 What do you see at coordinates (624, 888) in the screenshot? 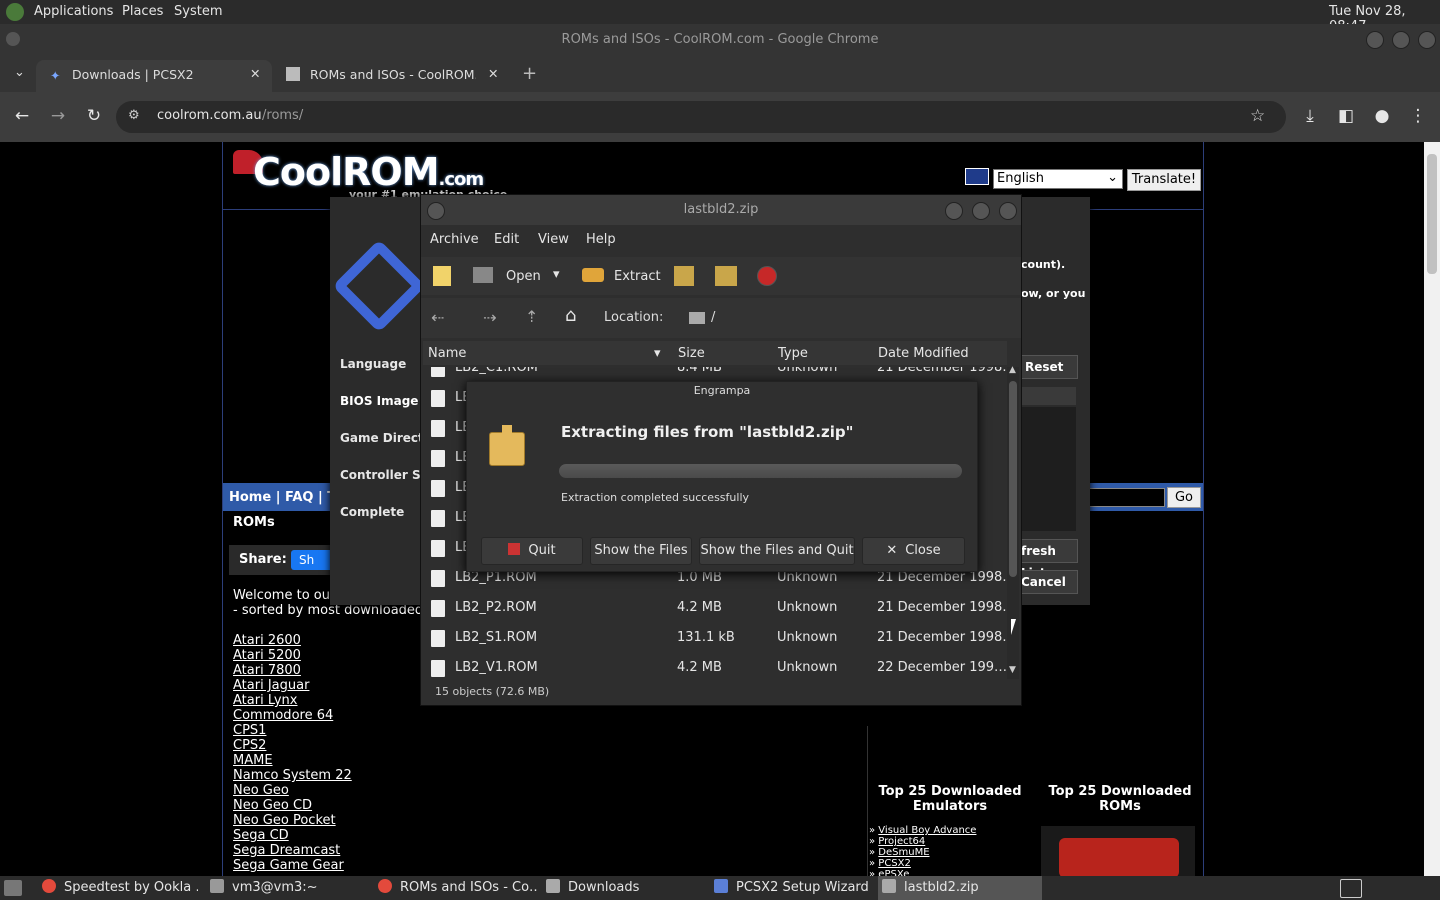
I see `taskbar-item: Downloads` at bounding box center [624, 888].